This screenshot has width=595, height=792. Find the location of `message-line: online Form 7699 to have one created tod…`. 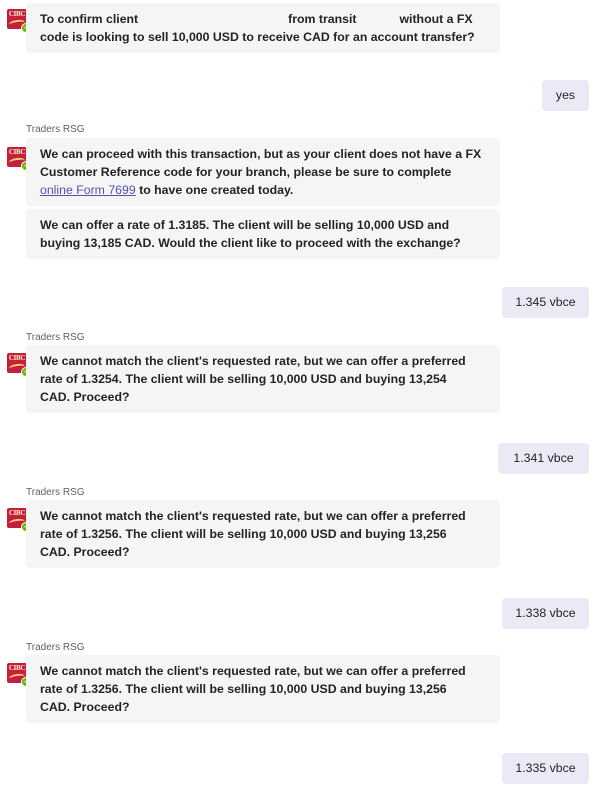

message-line: online Form 7699 to have one created tod… is located at coordinates (167, 190).